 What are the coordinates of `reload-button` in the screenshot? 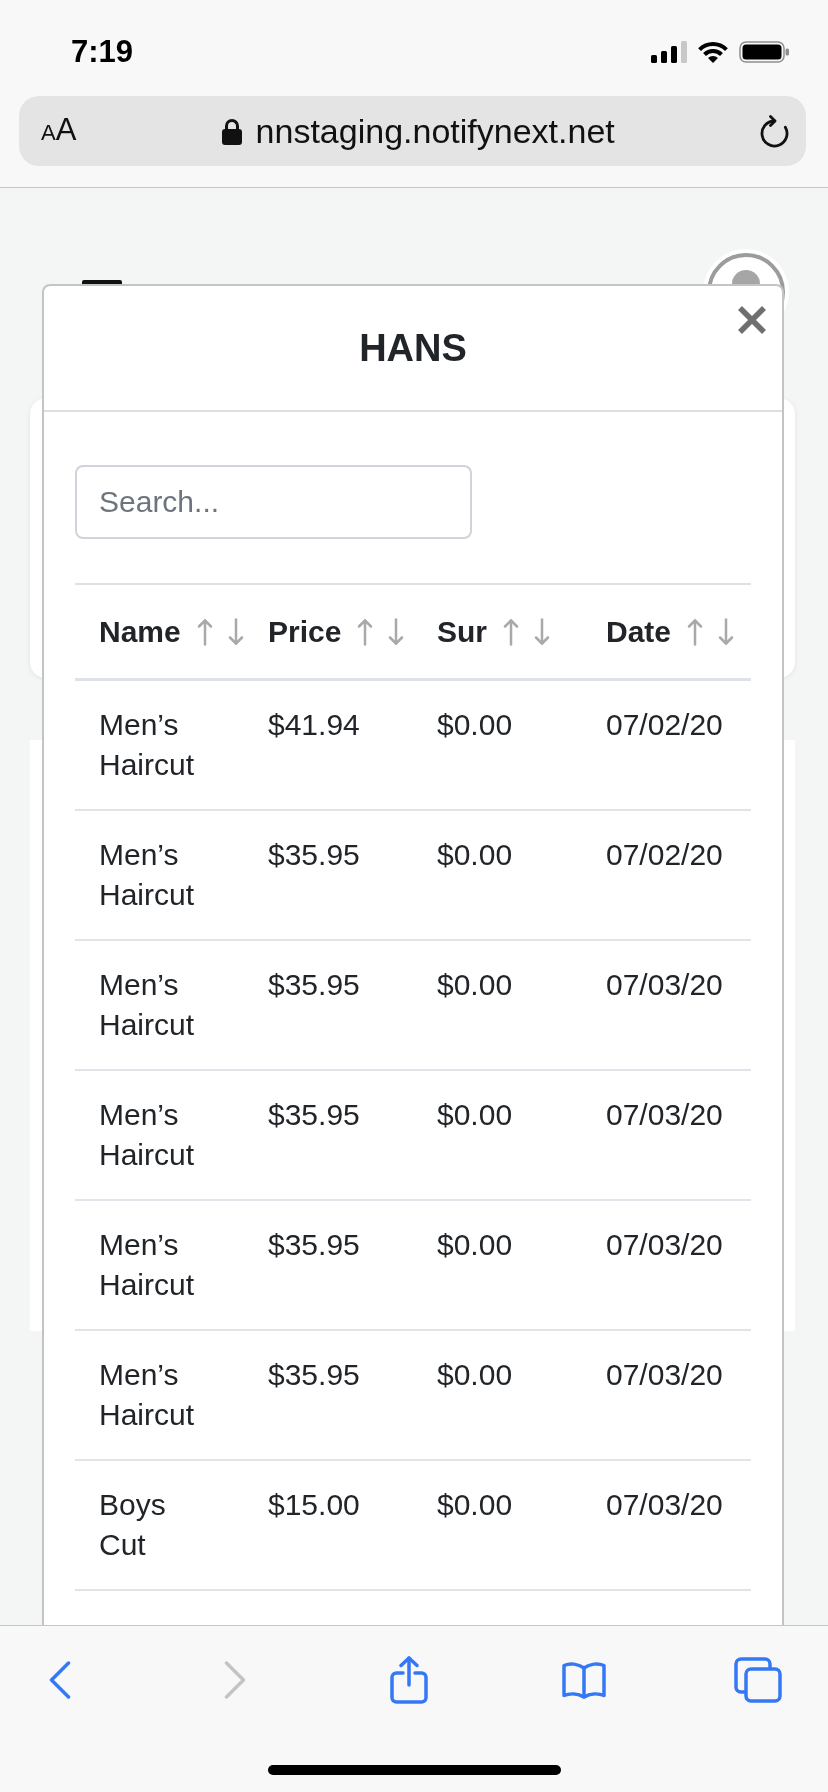 It's located at (774, 131).